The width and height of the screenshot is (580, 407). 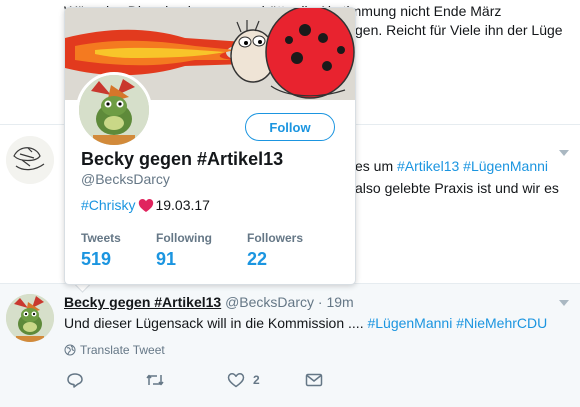 I want to click on translate-tweet: Translate Tweet, so click(x=114, y=350).